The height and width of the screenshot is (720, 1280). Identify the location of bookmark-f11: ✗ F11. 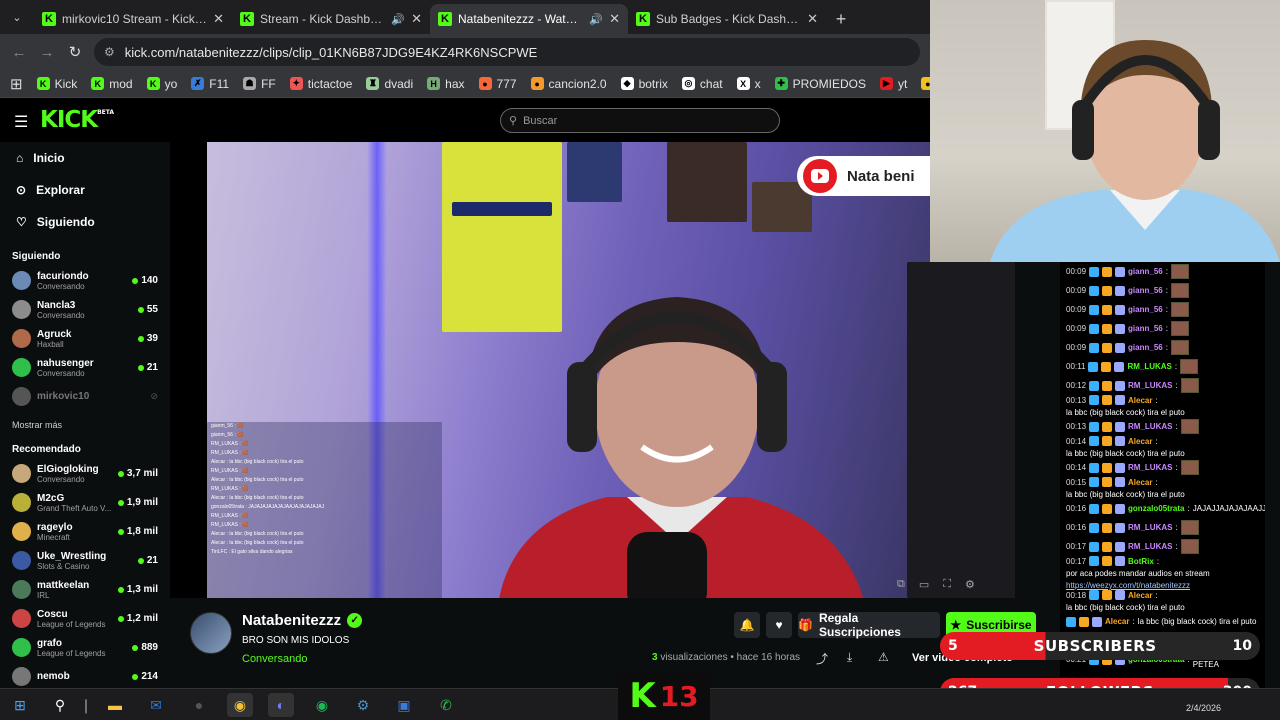
(210, 84).